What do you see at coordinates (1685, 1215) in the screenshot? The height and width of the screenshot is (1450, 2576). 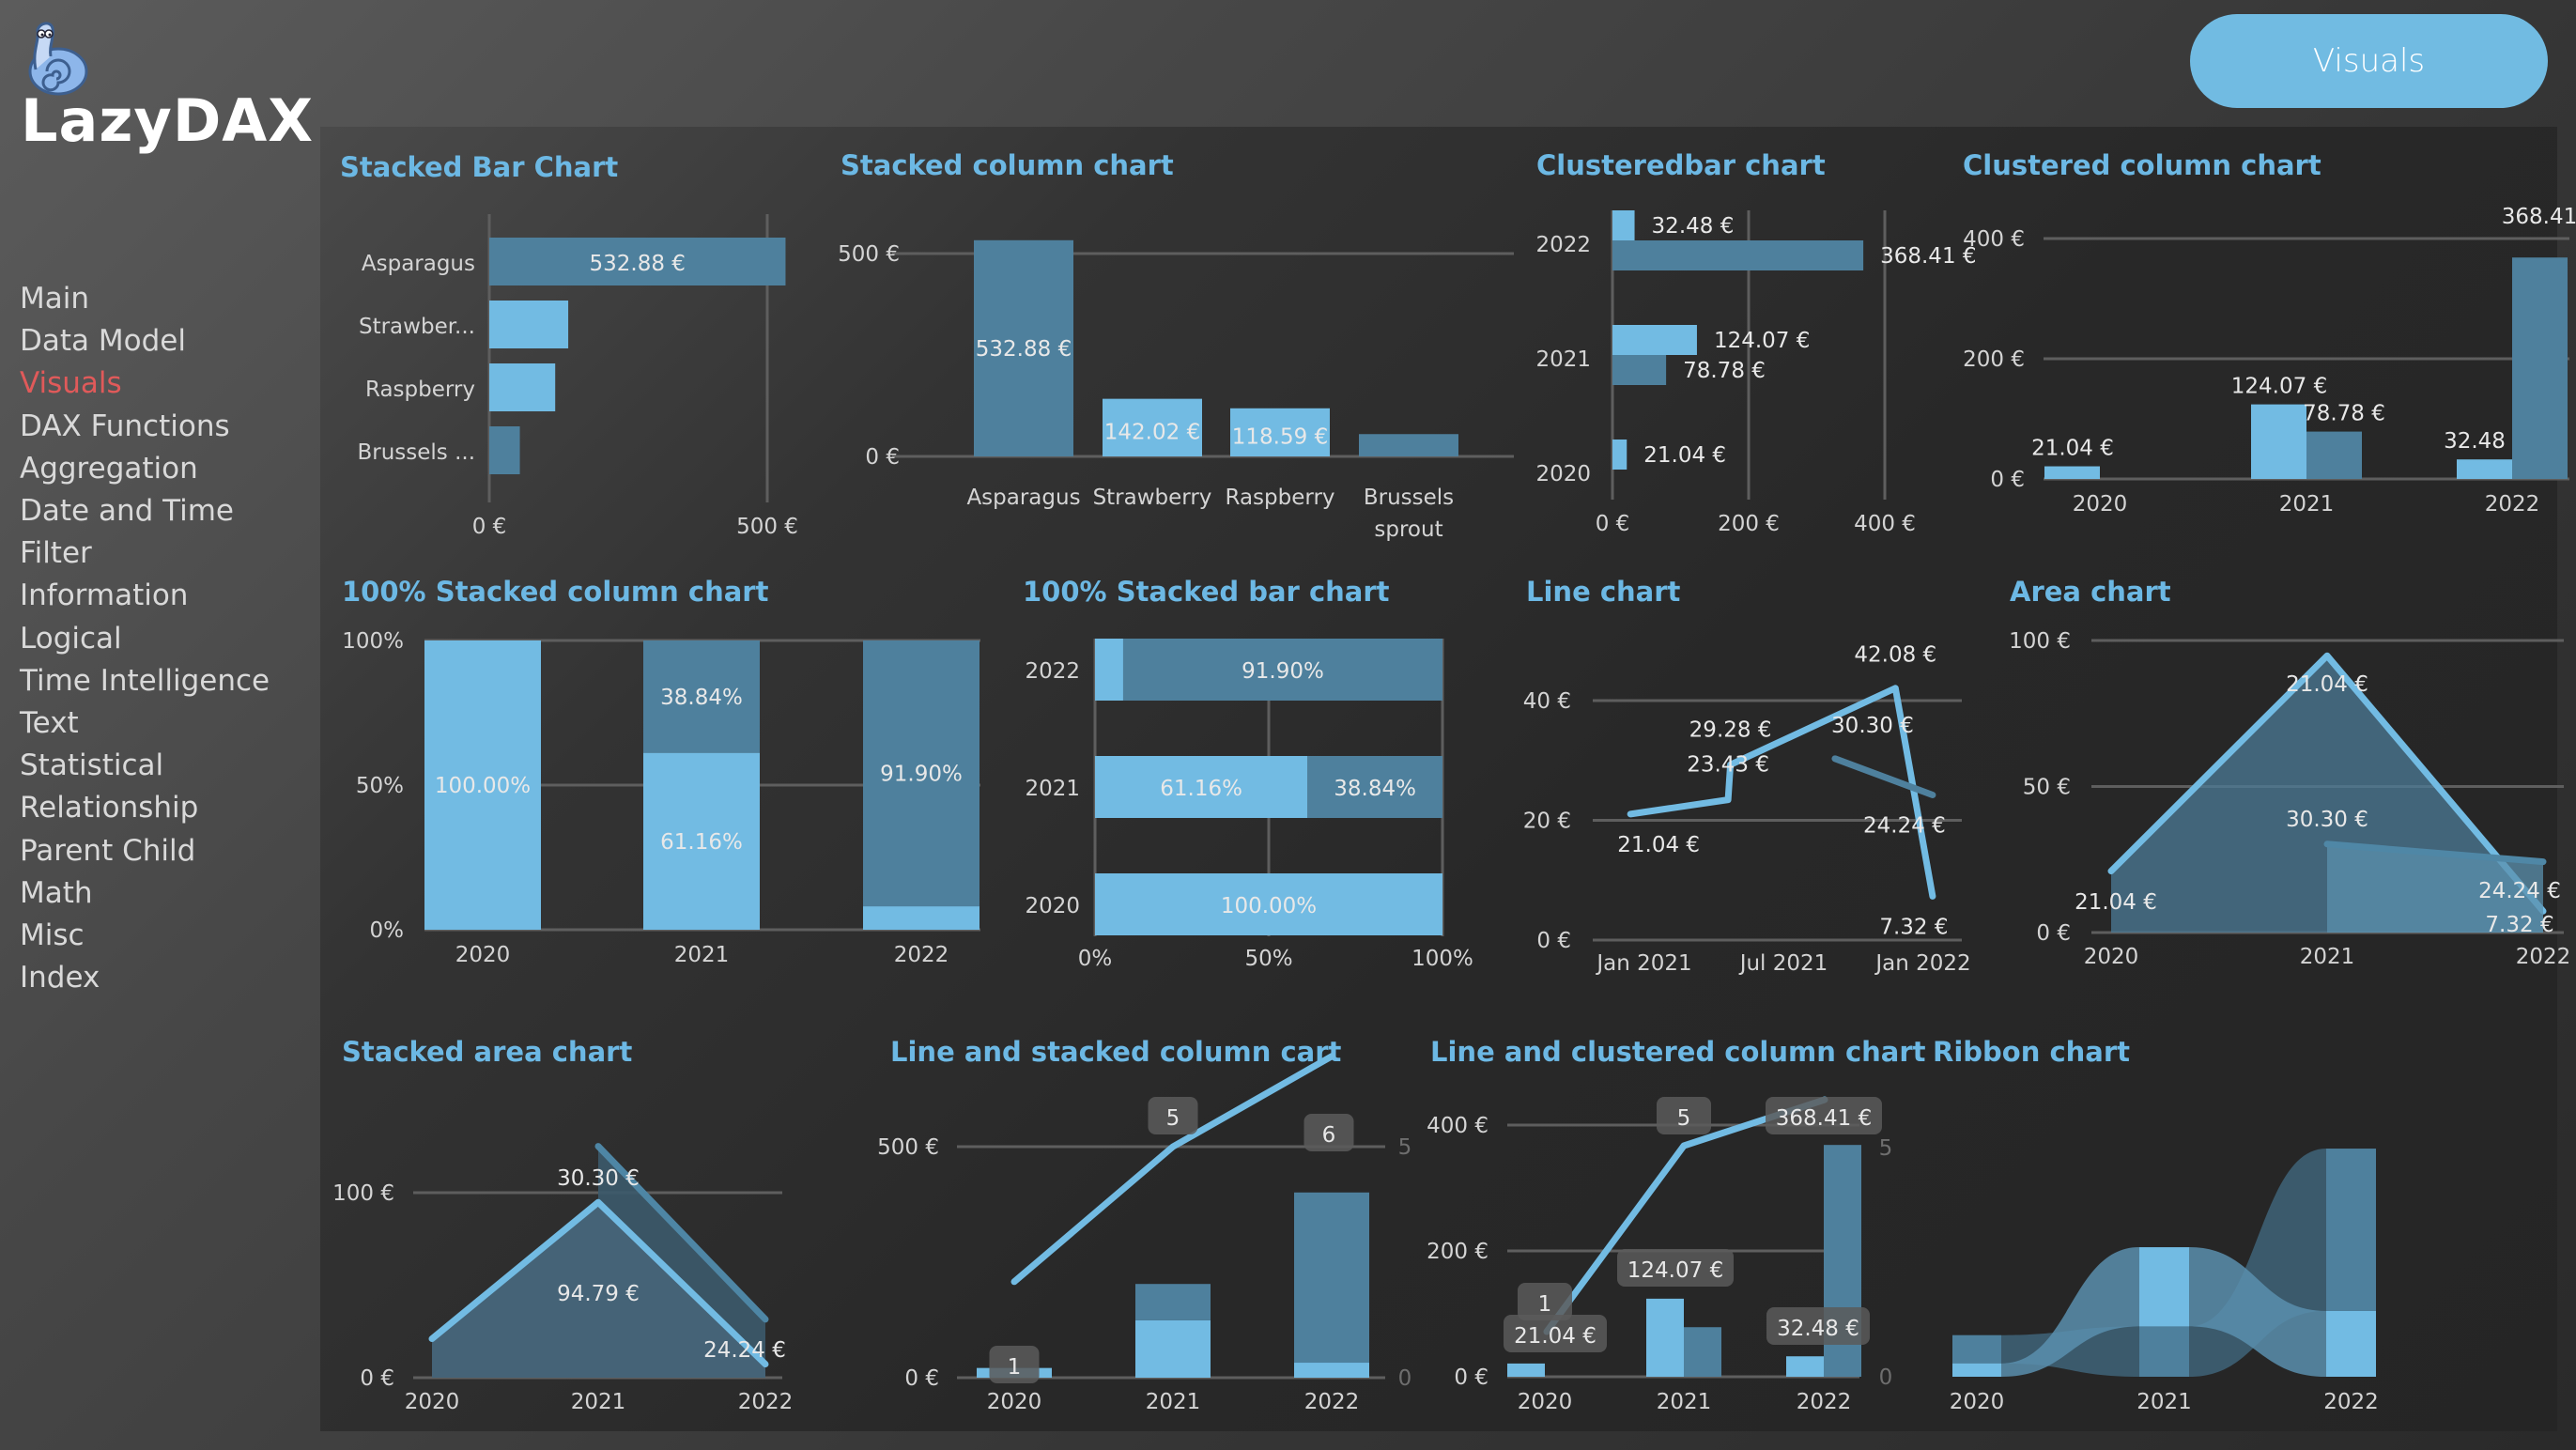 I see `combo-line` at bounding box center [1685, 1215].